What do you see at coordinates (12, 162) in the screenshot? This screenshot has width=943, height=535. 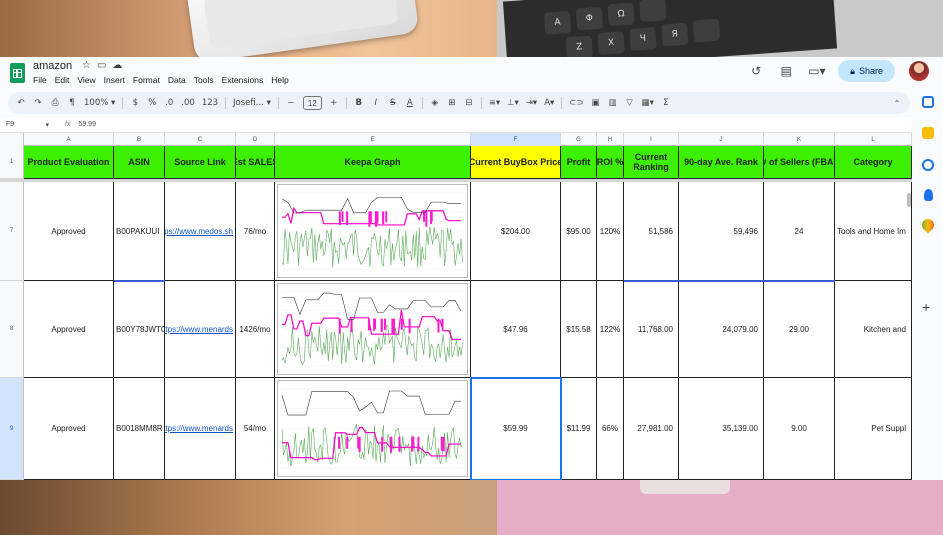 I see `row-header: 1` at bounding box center [12, 162].